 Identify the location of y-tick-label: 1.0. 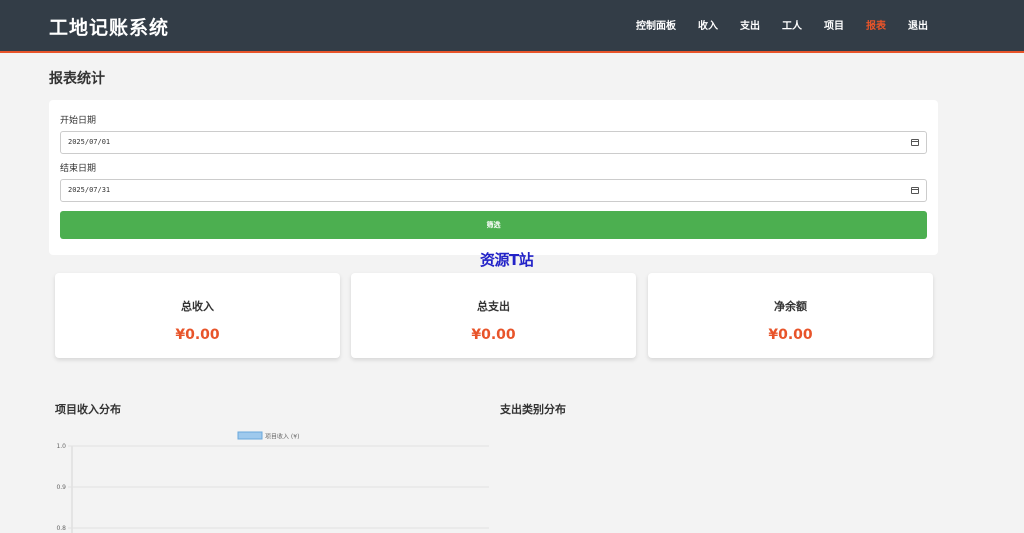
(61, 446).